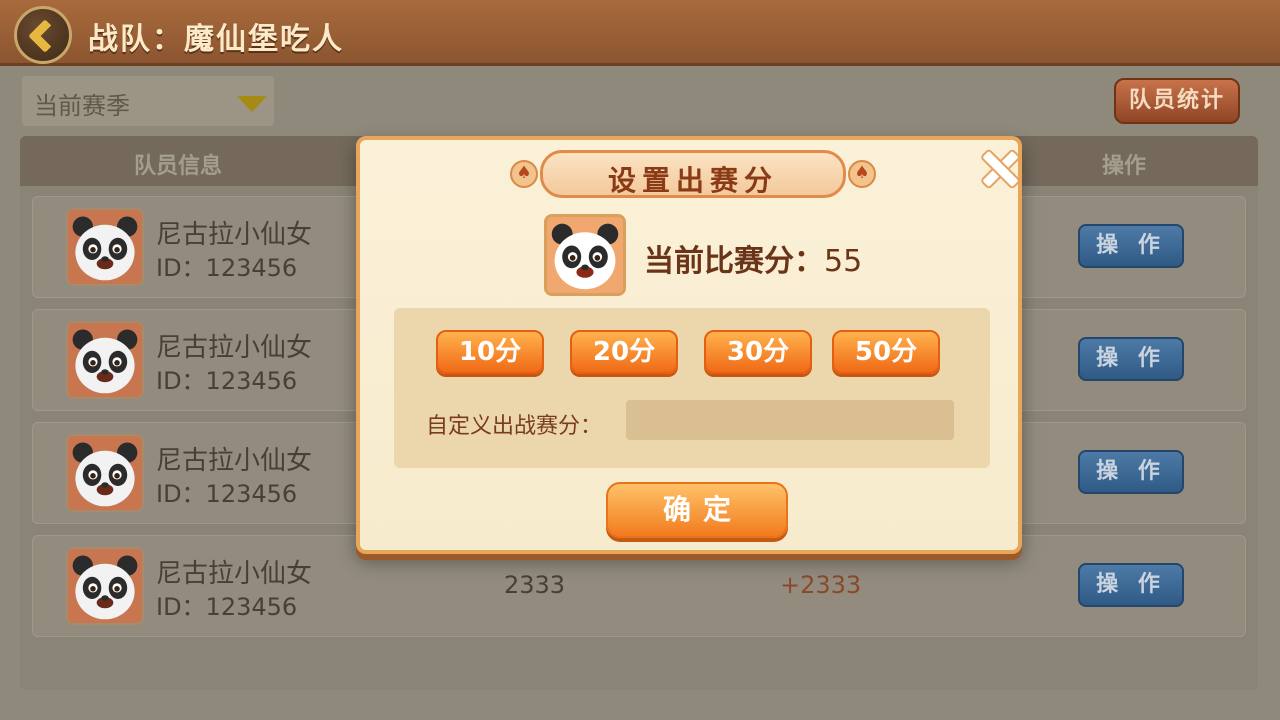 The width and height of the screenshot is (1280, 720). I want to click on close-icon, so click(998, 166).